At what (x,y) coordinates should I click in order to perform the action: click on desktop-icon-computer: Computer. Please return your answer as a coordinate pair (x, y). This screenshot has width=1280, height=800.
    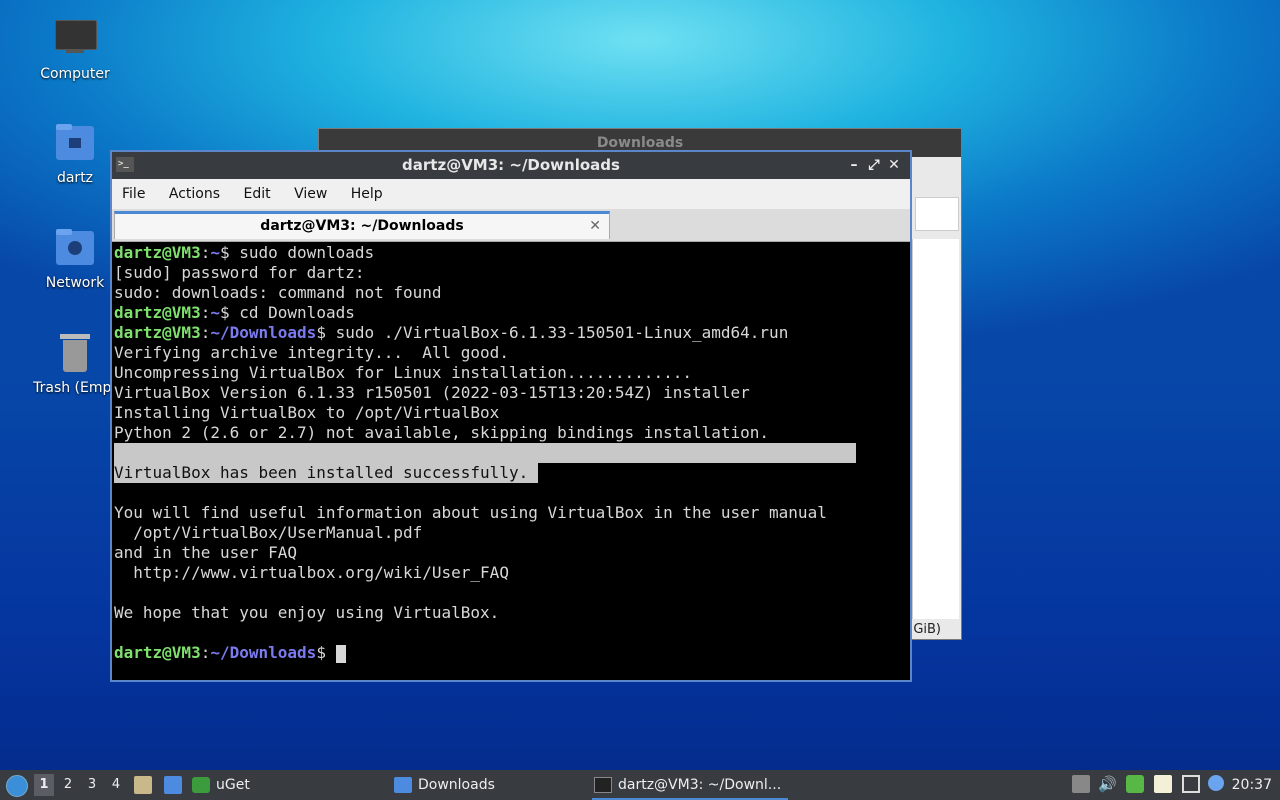
    Looking at the image, I should click on (75, 50).